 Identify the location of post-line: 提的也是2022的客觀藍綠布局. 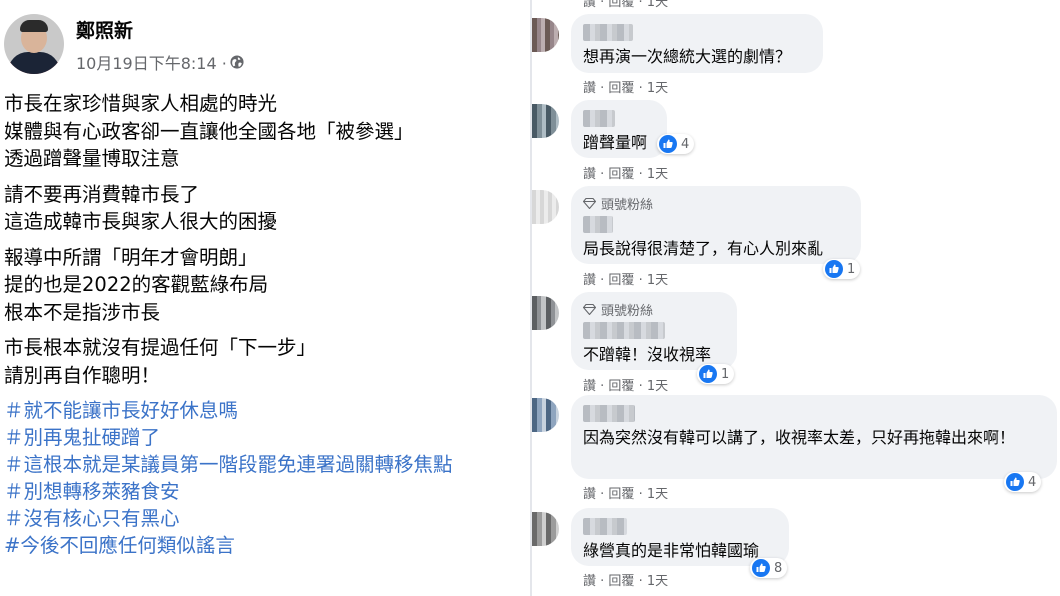
(136, 284).